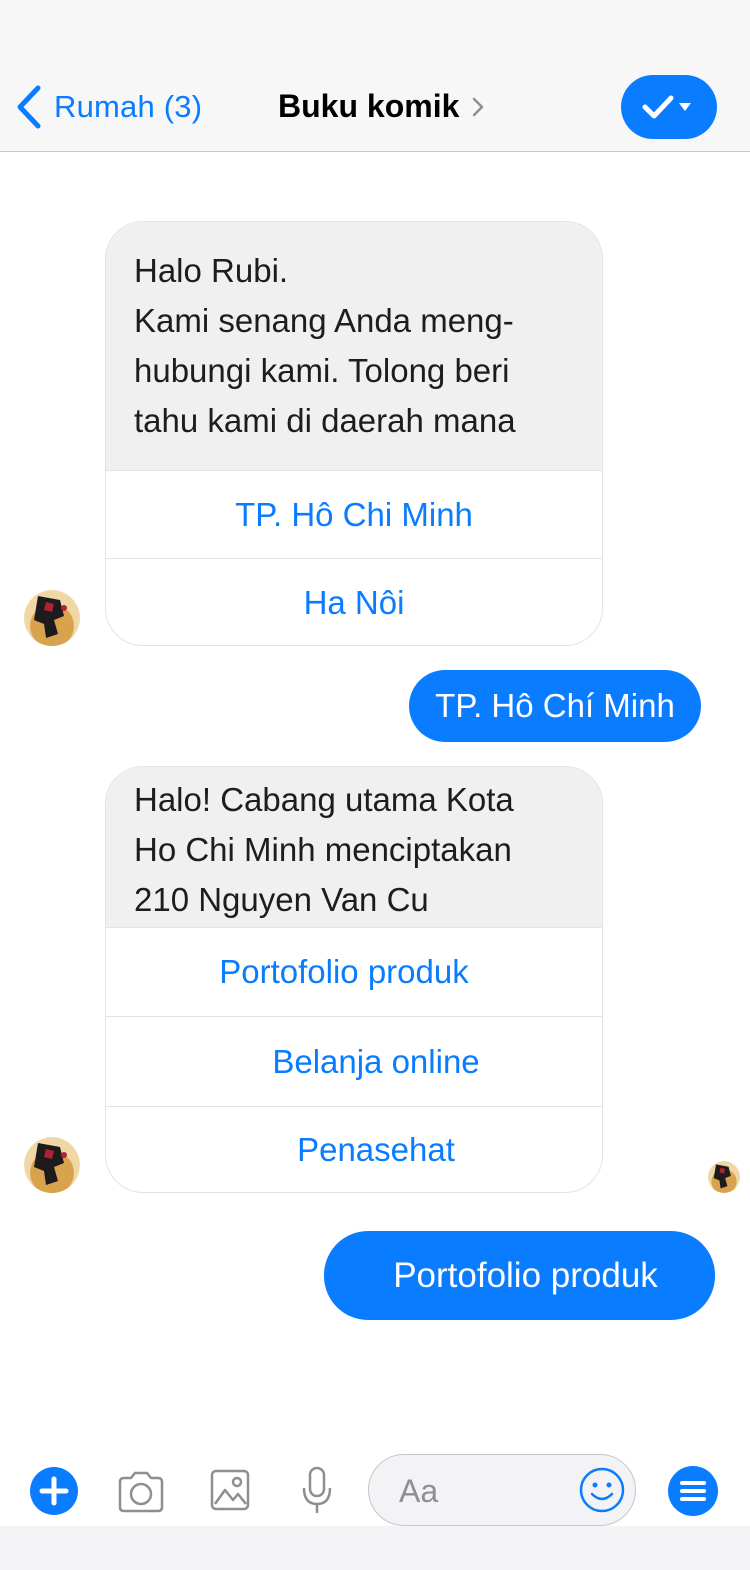  I want to click on quick-reply-option: TP. Hô Chi Minh, so click(354, 514).